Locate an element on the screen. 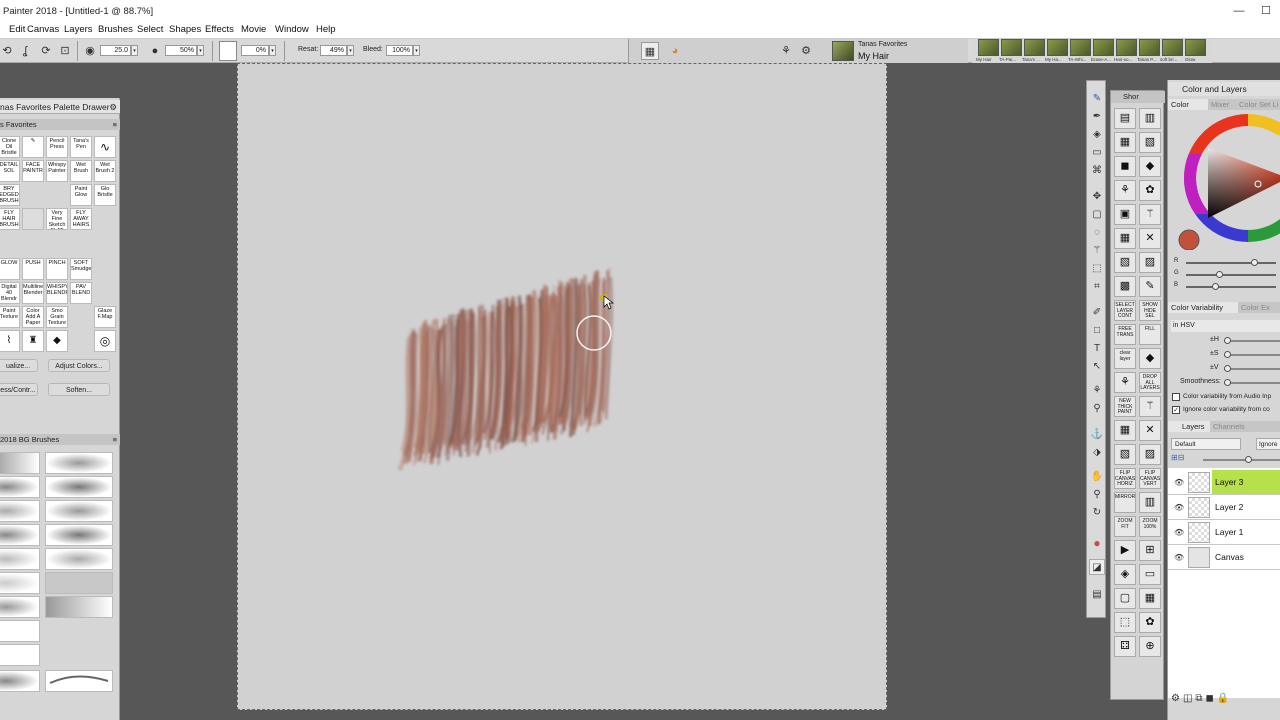 The image size is (1280, 720). brush-cell: DETAIL SOL is located at coordinates (10, 171).